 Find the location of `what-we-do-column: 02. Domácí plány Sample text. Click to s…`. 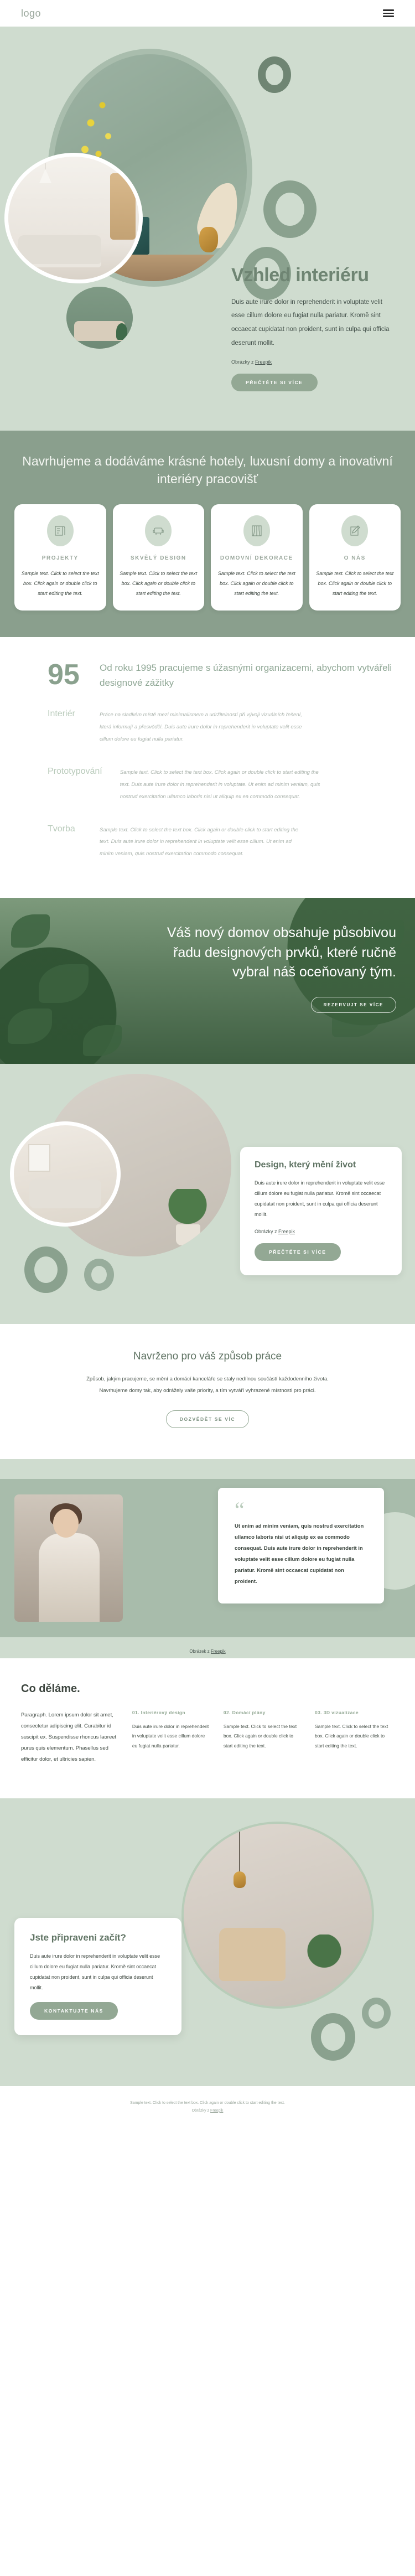

what-we-do-column: 02. Domácí plány Sample text. Click to s… is located at coordinates (263, 1737).